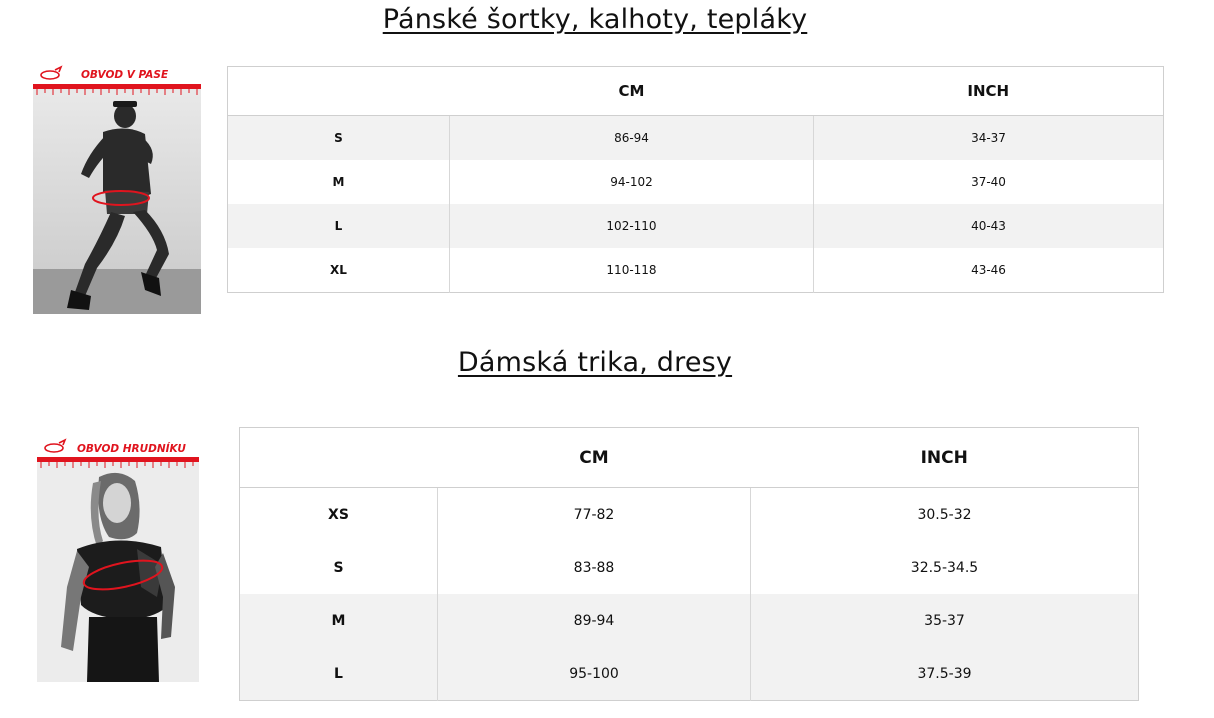 The width and height of the screenshot is (1214, 718). Describe the element at coordinates (595, 362) in the screenshot. I see `section-title-women: Dámská trika, dresy` at that location.